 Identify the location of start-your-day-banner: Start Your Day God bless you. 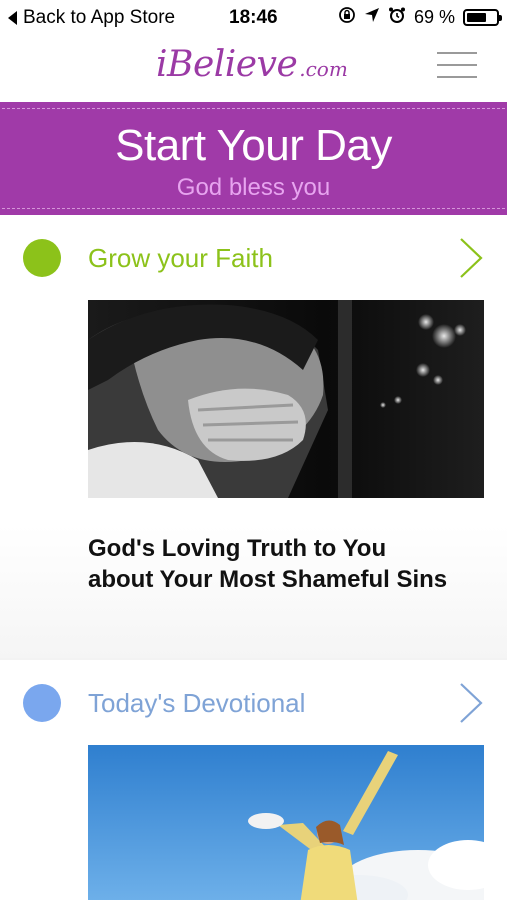
(253, 158).